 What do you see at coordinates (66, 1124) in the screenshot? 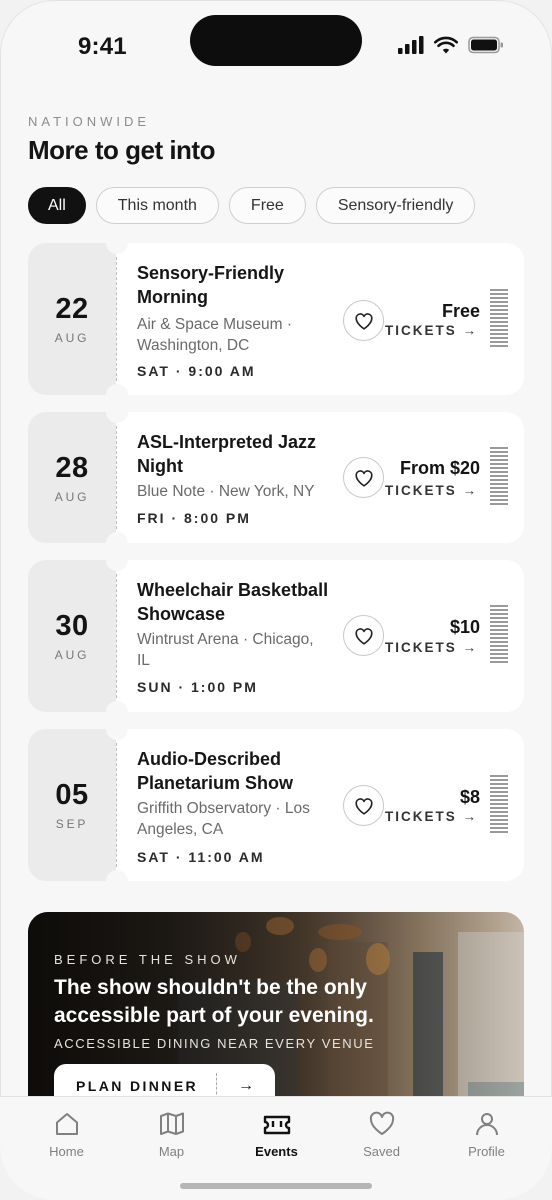
I see `home-icon` at bounding box center [66, 1124].